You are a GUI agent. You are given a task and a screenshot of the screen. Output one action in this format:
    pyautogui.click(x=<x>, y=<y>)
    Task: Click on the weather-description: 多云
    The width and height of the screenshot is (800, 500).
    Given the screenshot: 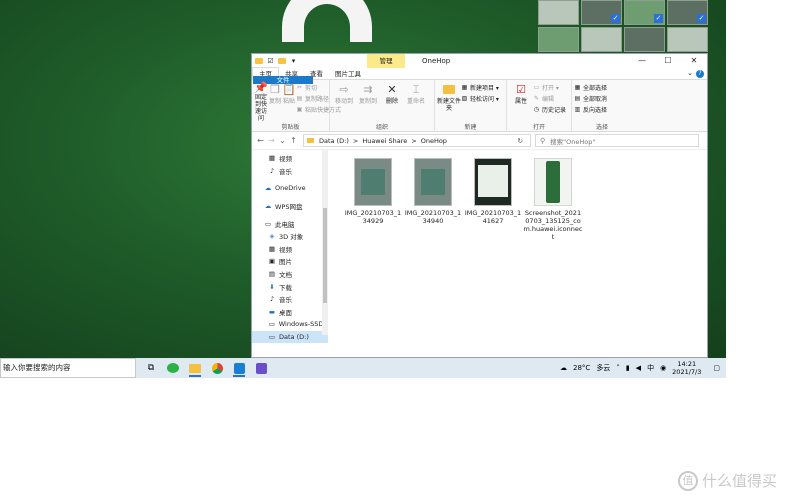 What is the action you would take?
    pyautogui.click(x=603, y=368)
    